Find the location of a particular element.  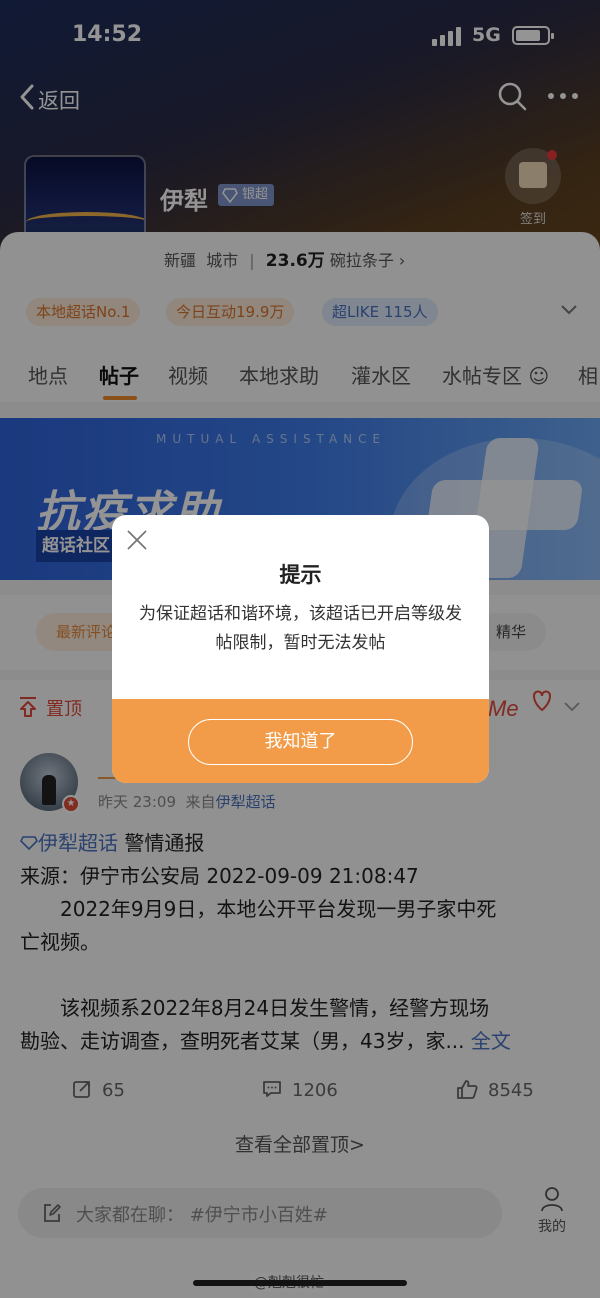

notice-dialog: 提示 为保证超话和谐环境，该超话已开启等级发帖限制，暂时无法发帖 我知道了 is located at coordinates (300, 649).